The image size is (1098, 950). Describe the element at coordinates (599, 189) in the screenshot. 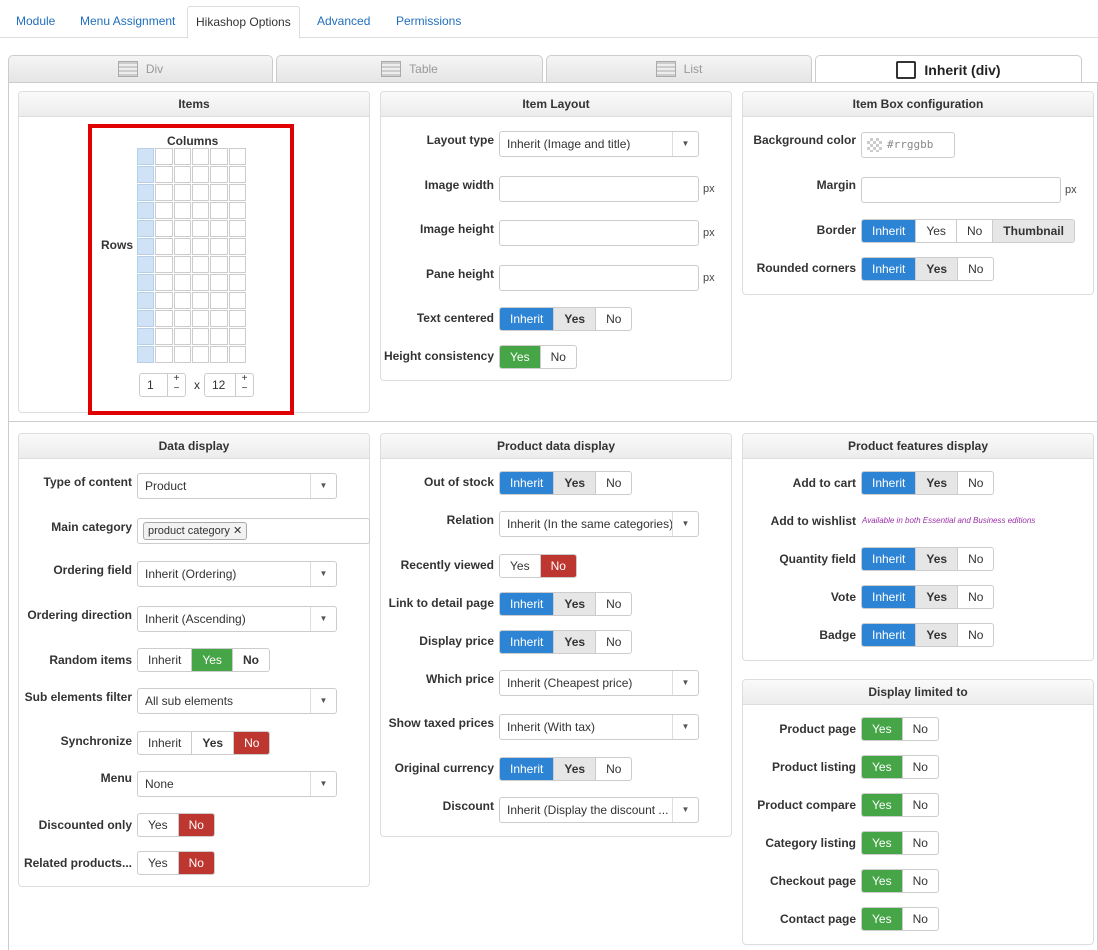

I see `image-width-input` at that location.